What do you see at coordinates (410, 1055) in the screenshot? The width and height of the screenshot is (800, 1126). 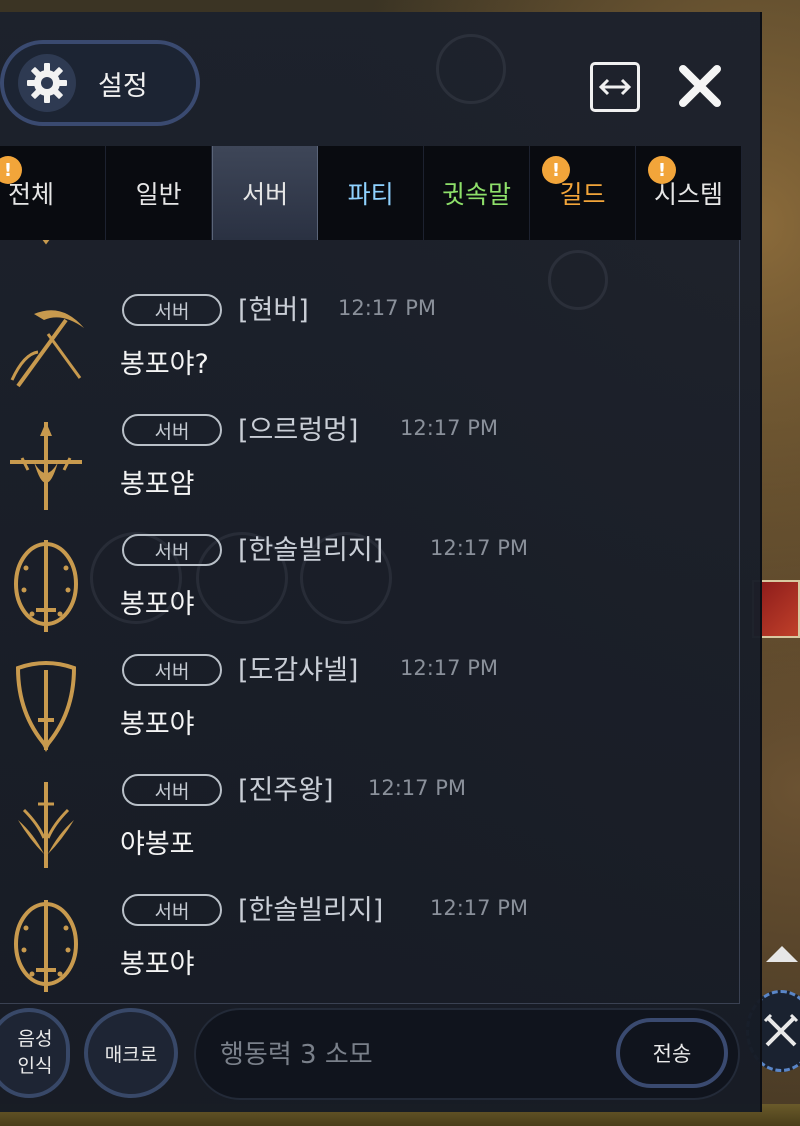 I see `chat-input` at bounding box center [410, 1055].